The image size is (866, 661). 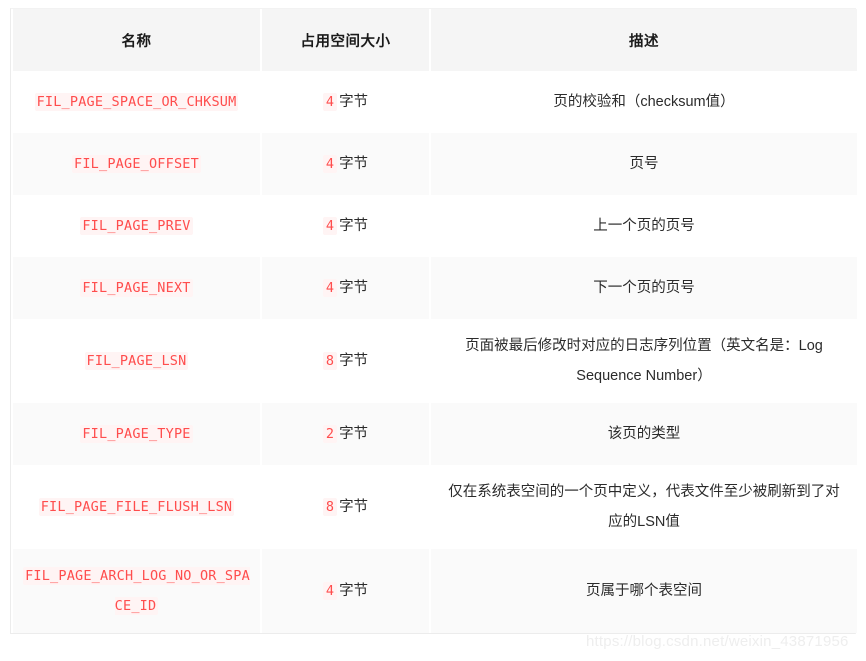 I want to click on field-name-code: FIL_PAGE_PREV, so click(x=136, y=226).